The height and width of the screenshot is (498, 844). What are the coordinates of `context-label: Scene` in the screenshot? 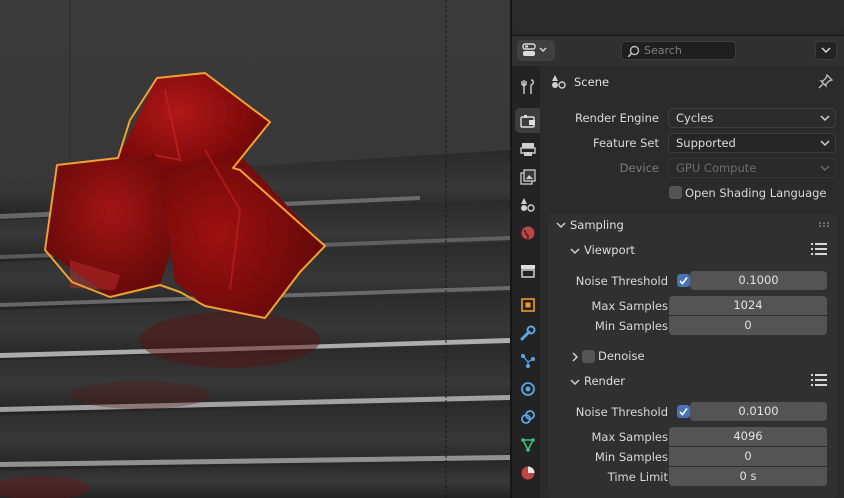 It's located at (592, 82).